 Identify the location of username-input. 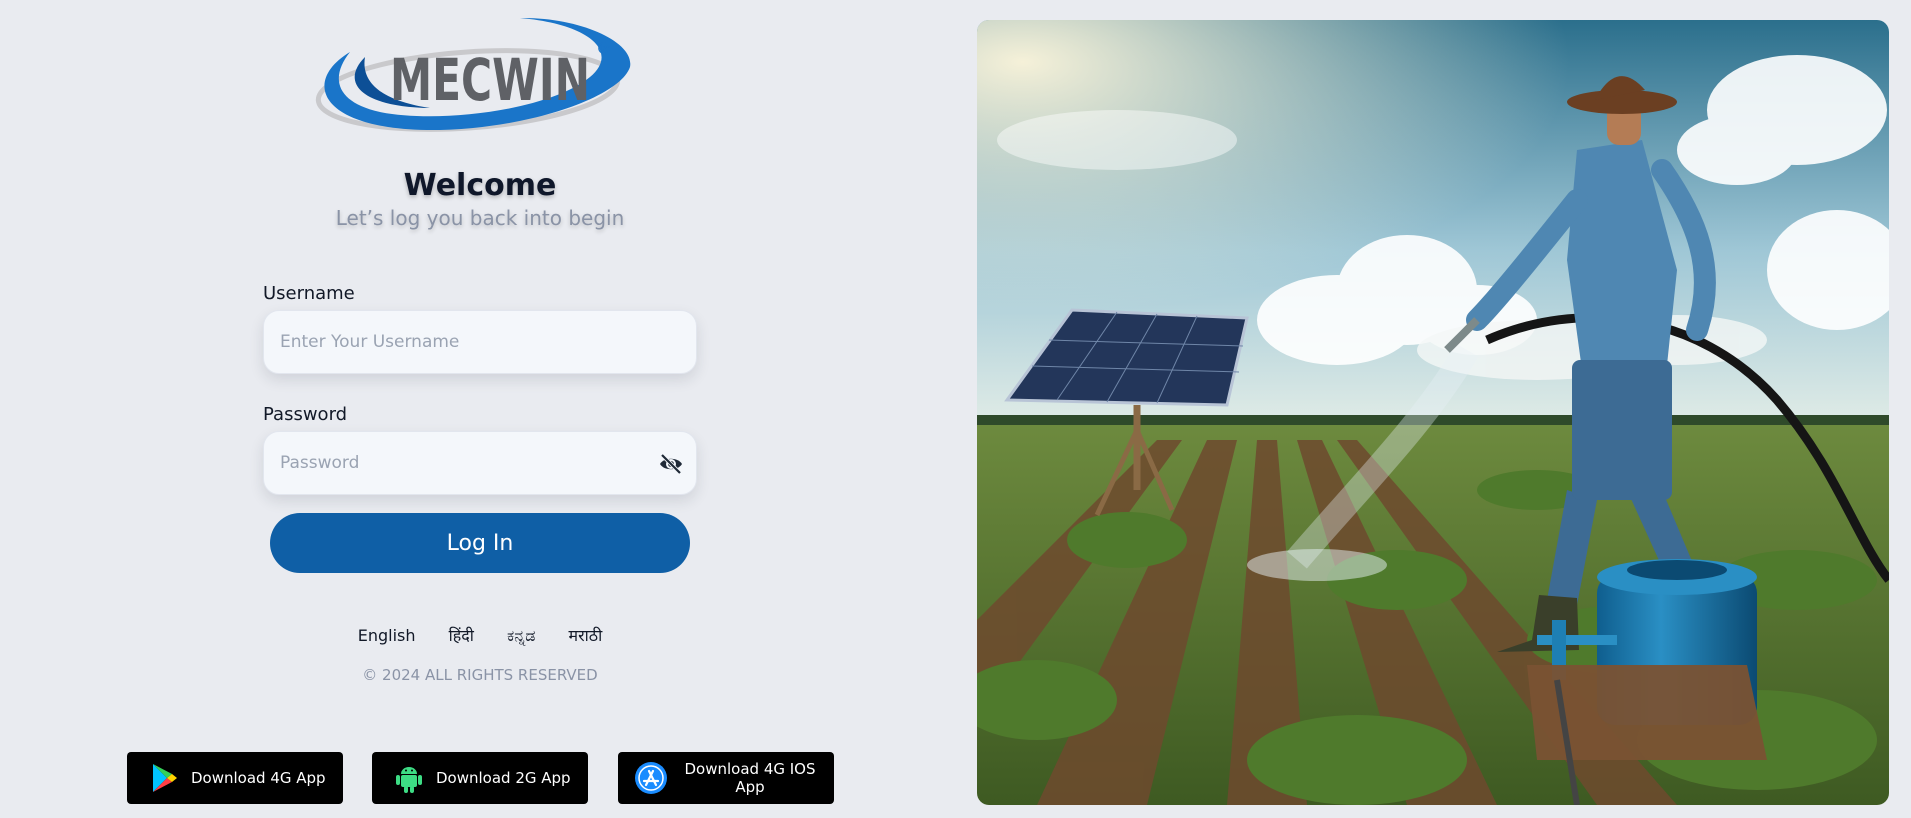
(480, 342).